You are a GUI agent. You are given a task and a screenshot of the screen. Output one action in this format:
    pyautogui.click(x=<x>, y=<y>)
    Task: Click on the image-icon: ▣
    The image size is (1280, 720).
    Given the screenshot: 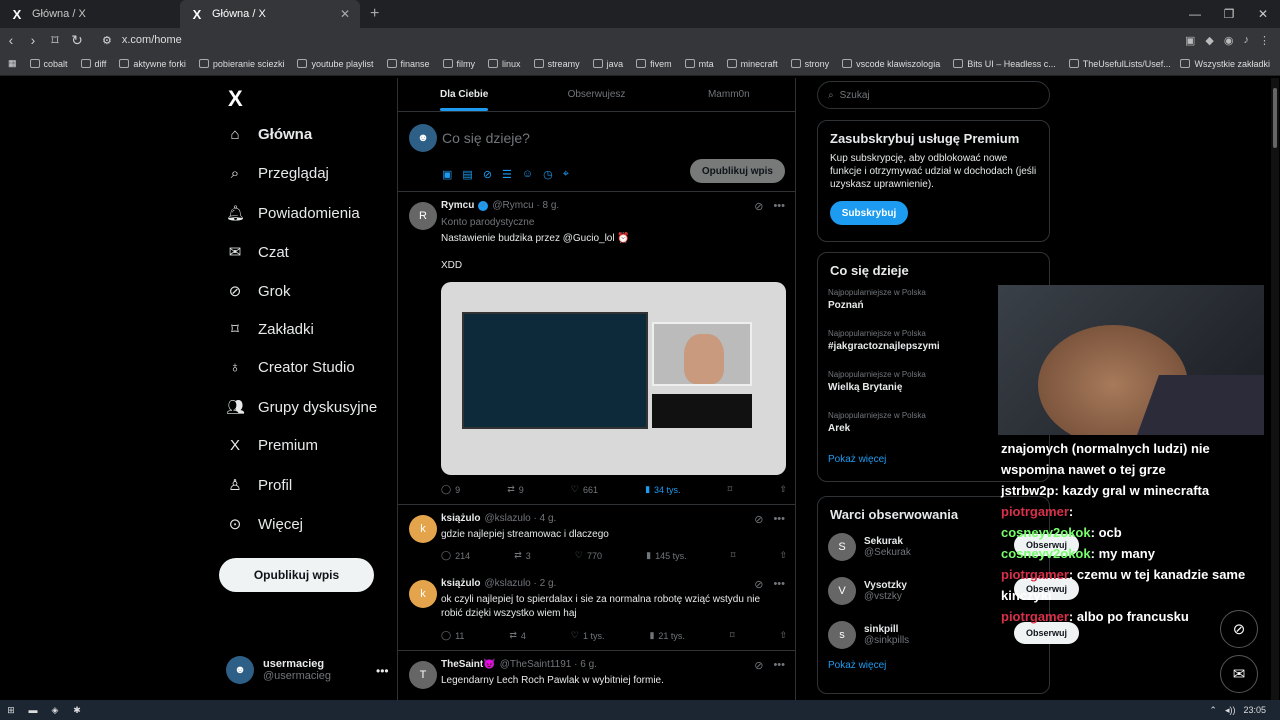 What is the action you would take?
    pyautogui.click(x=447, y=174)
    